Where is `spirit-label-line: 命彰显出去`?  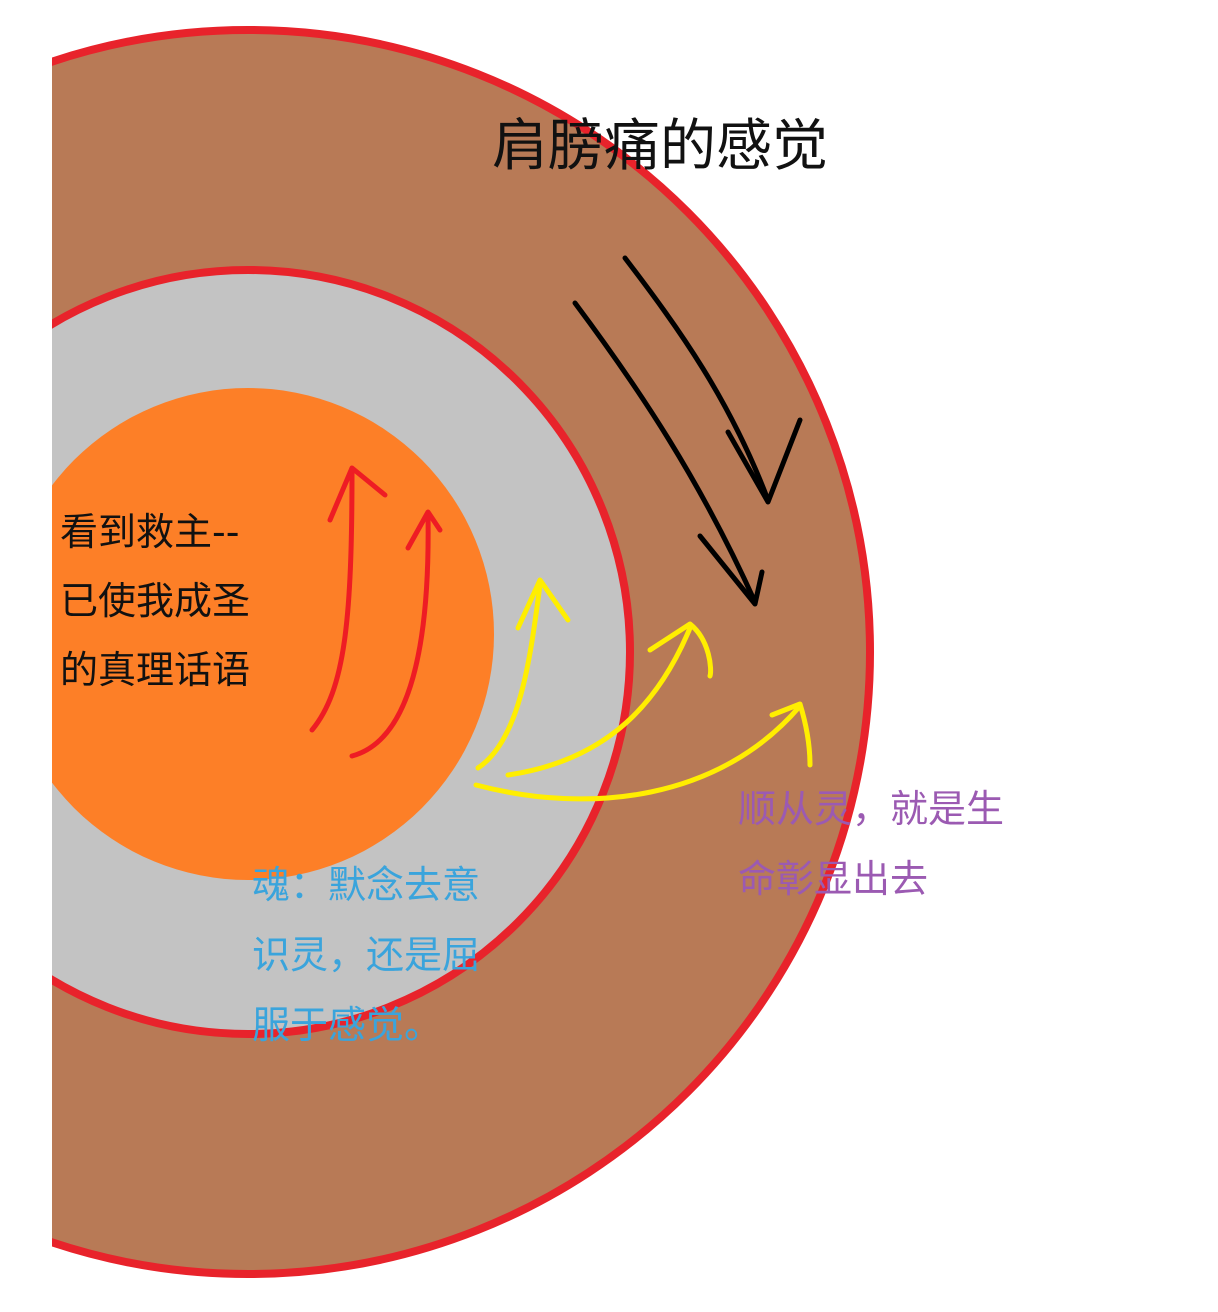 spirit-label-line: 命彰显出去 is located at coordinates (833, 879).